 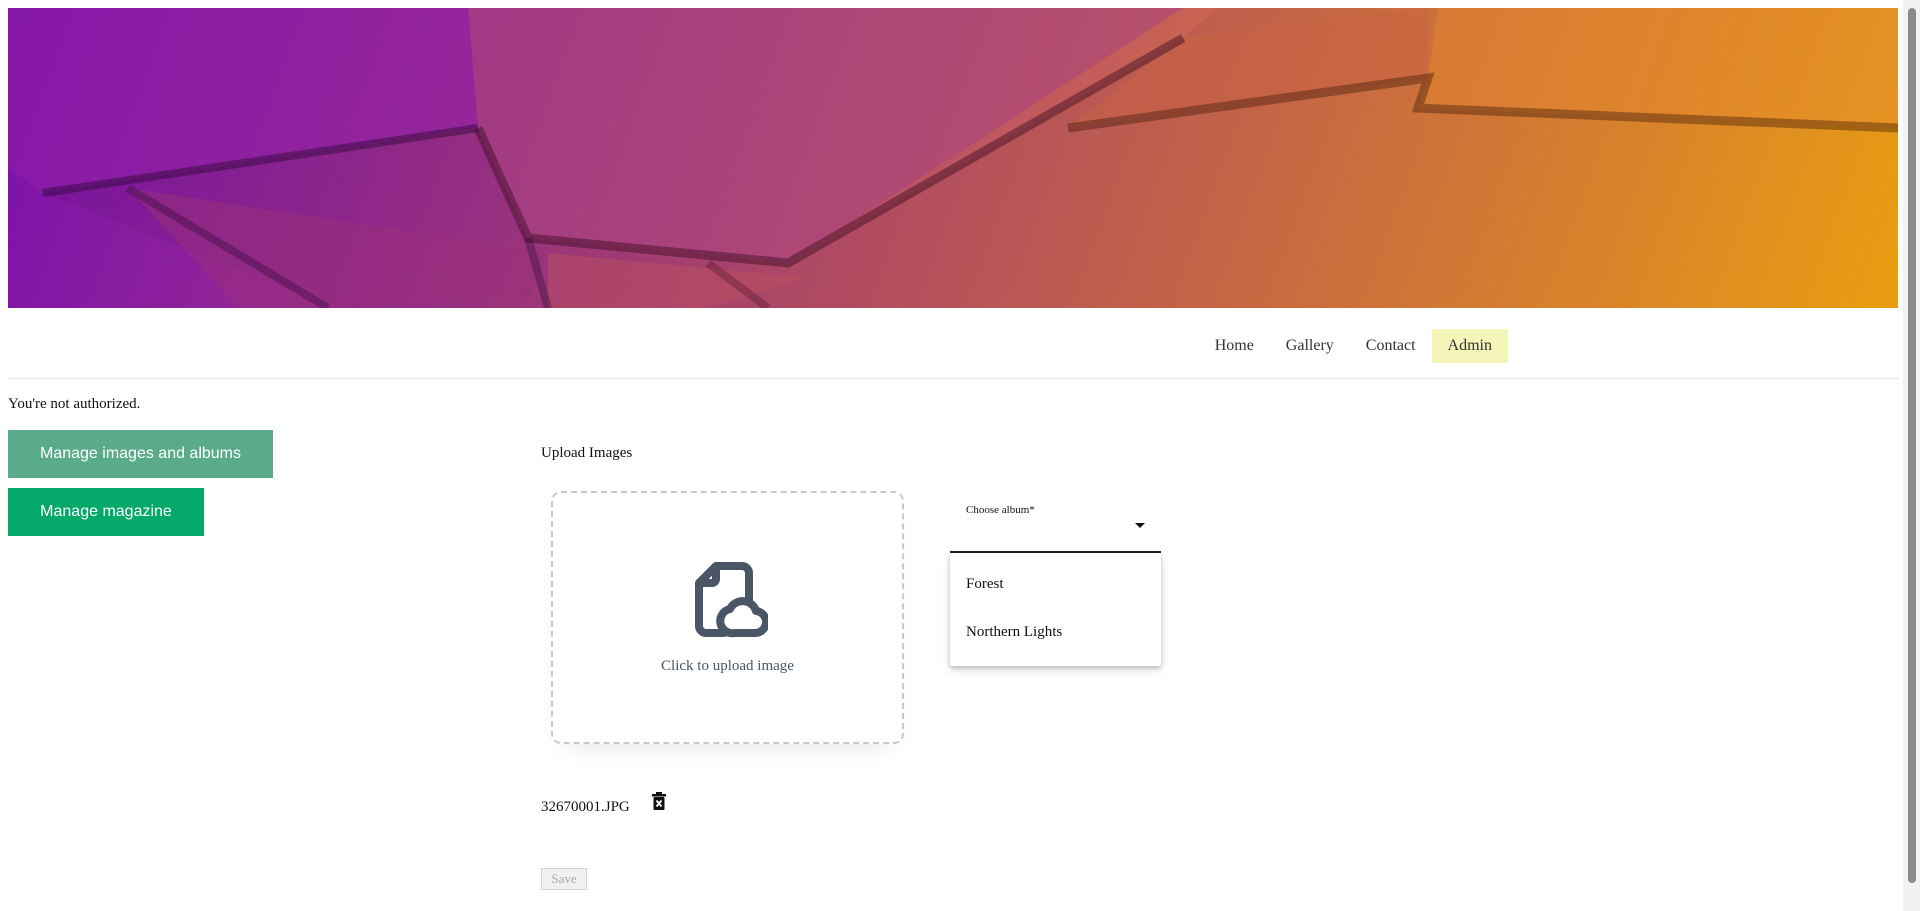 I want to click on manage-images-albums-button: Manage images and albums, so click(x=140, y=454).